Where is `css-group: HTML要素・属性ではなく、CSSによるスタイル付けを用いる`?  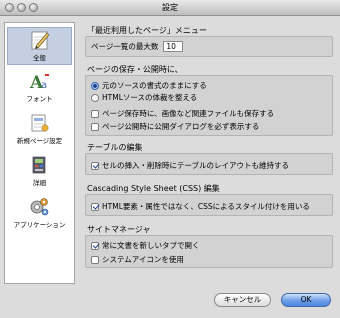 css-group: HTML要素・属性ではなく、CSSによるスタイル付けを用いる is located at coordinates (209, 205).